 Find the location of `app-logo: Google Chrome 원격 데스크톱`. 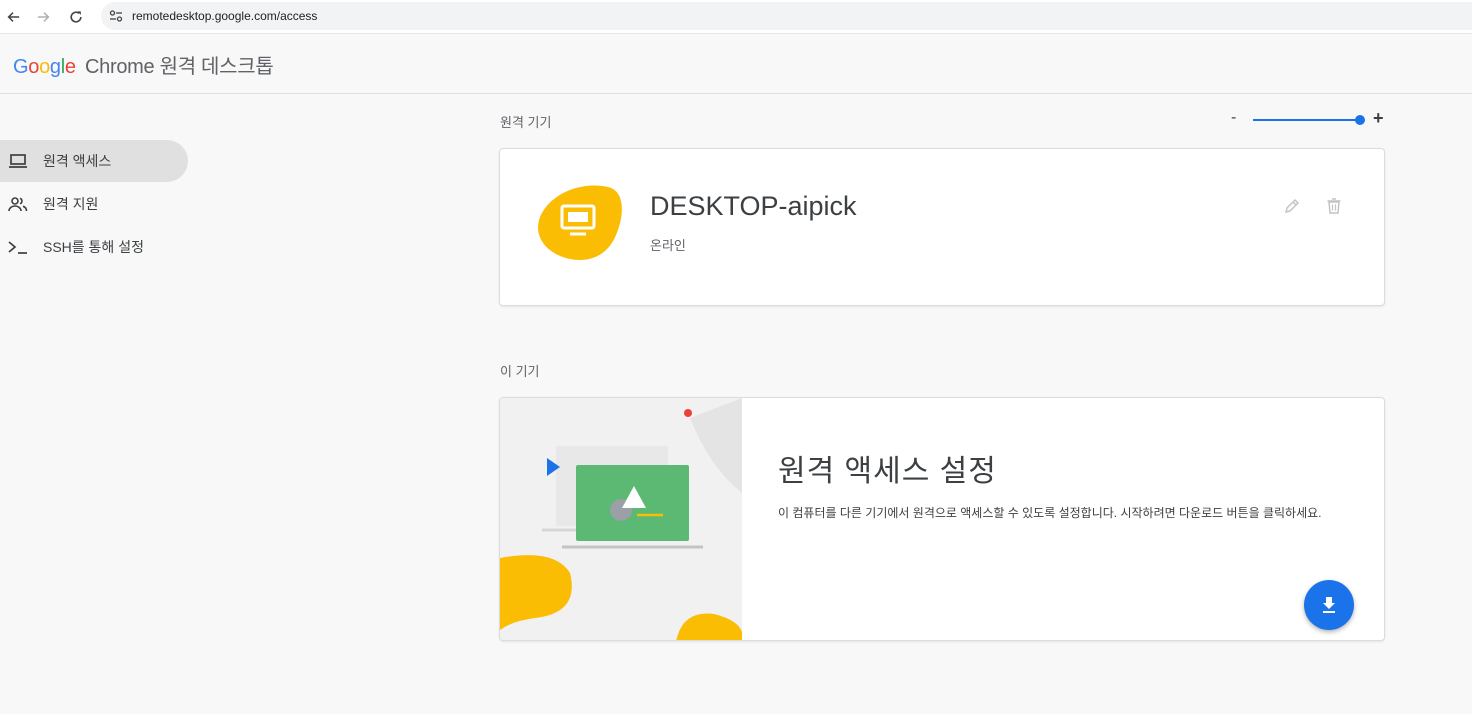

app-logo: Google Chrome 원격 데스크톱 is located at coordinates (143, 64).